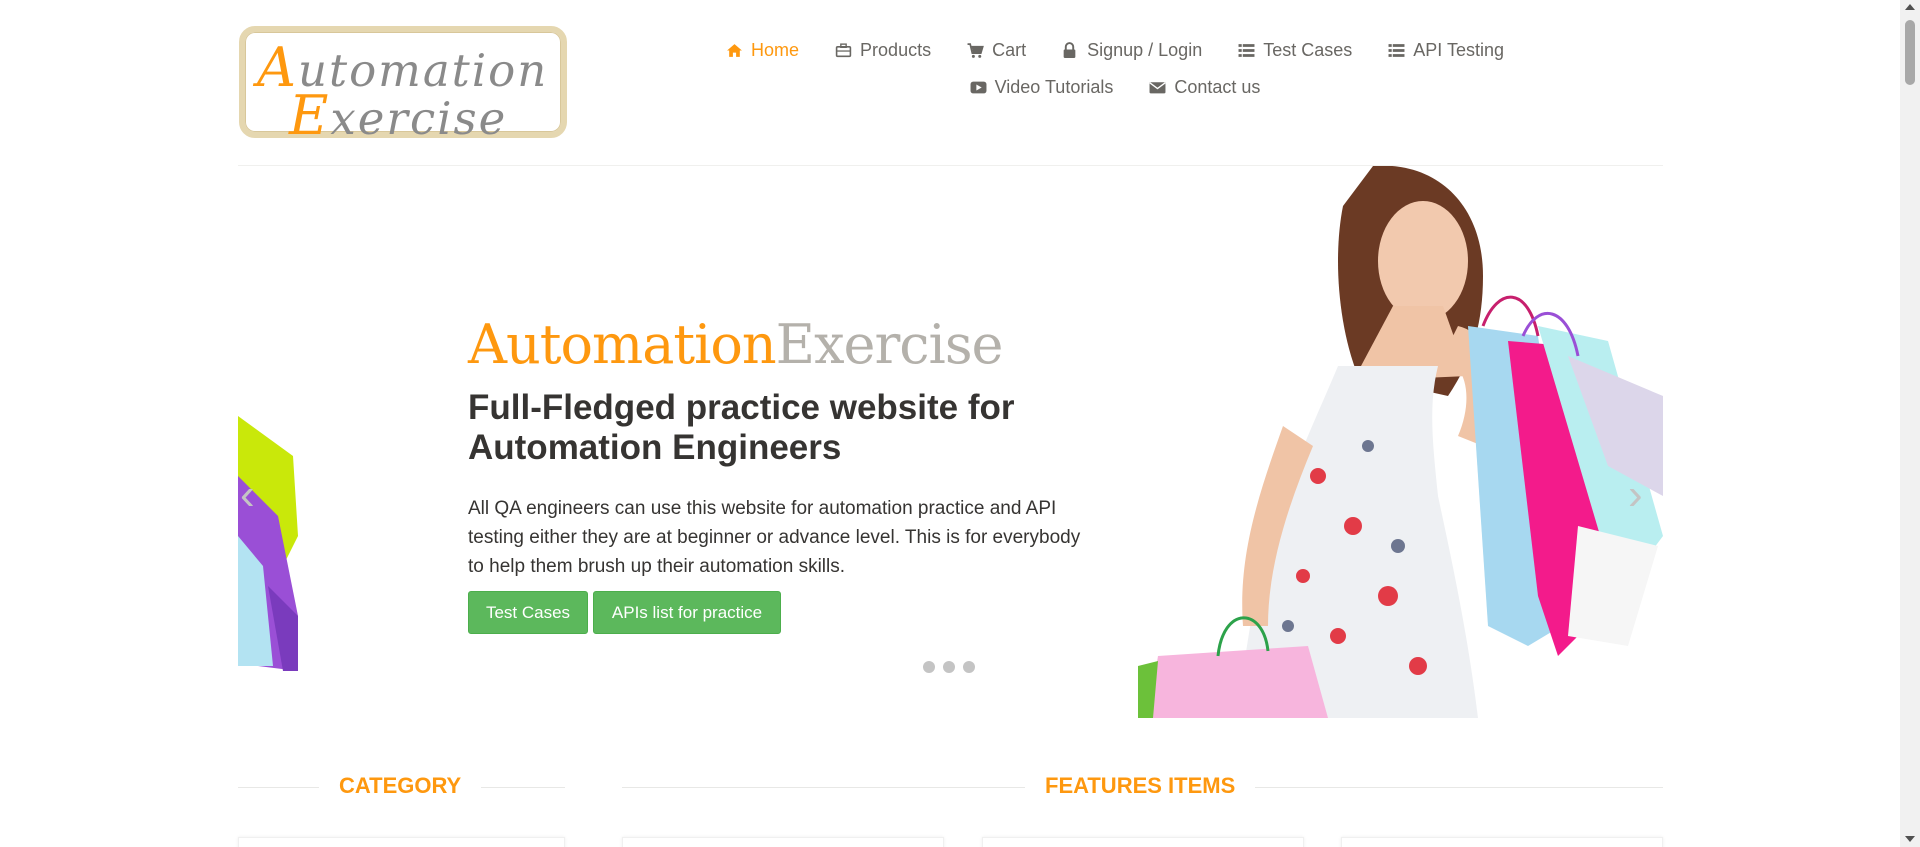 This screenshot has width=1920, height=847. I want to click on features-items-heading: FEATURES ITEMS, so click(1140, 786).